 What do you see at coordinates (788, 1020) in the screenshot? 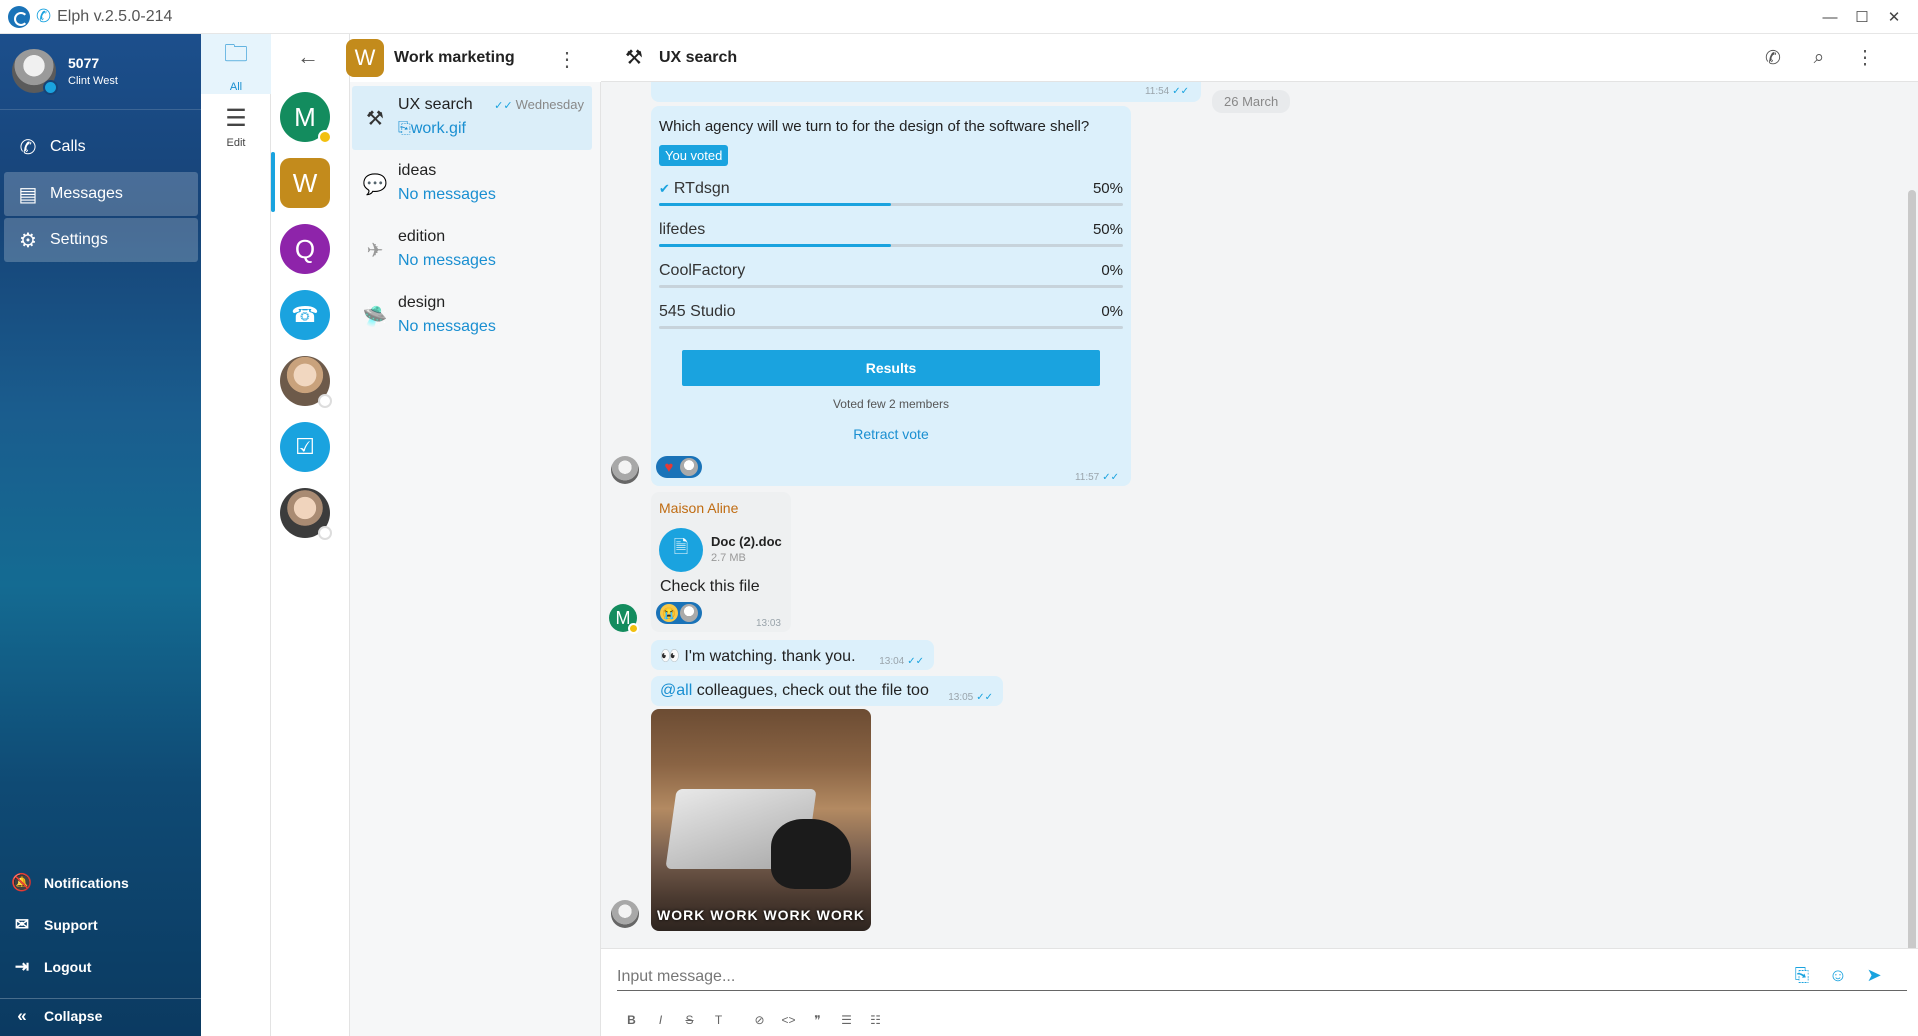
I see `code-button: <>` at bounding box center [788, 1020].